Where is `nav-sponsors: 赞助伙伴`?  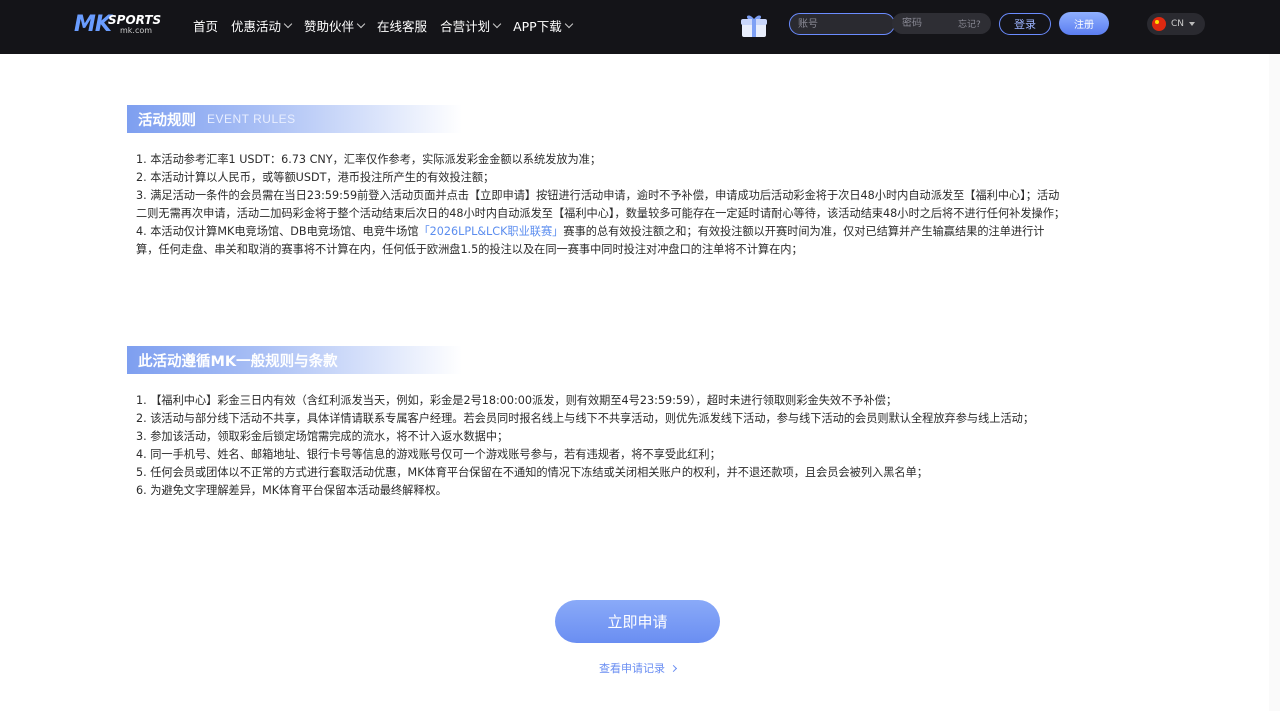 nav-sponsors: 赞助伙伴 is located at coordinates (335, 25).